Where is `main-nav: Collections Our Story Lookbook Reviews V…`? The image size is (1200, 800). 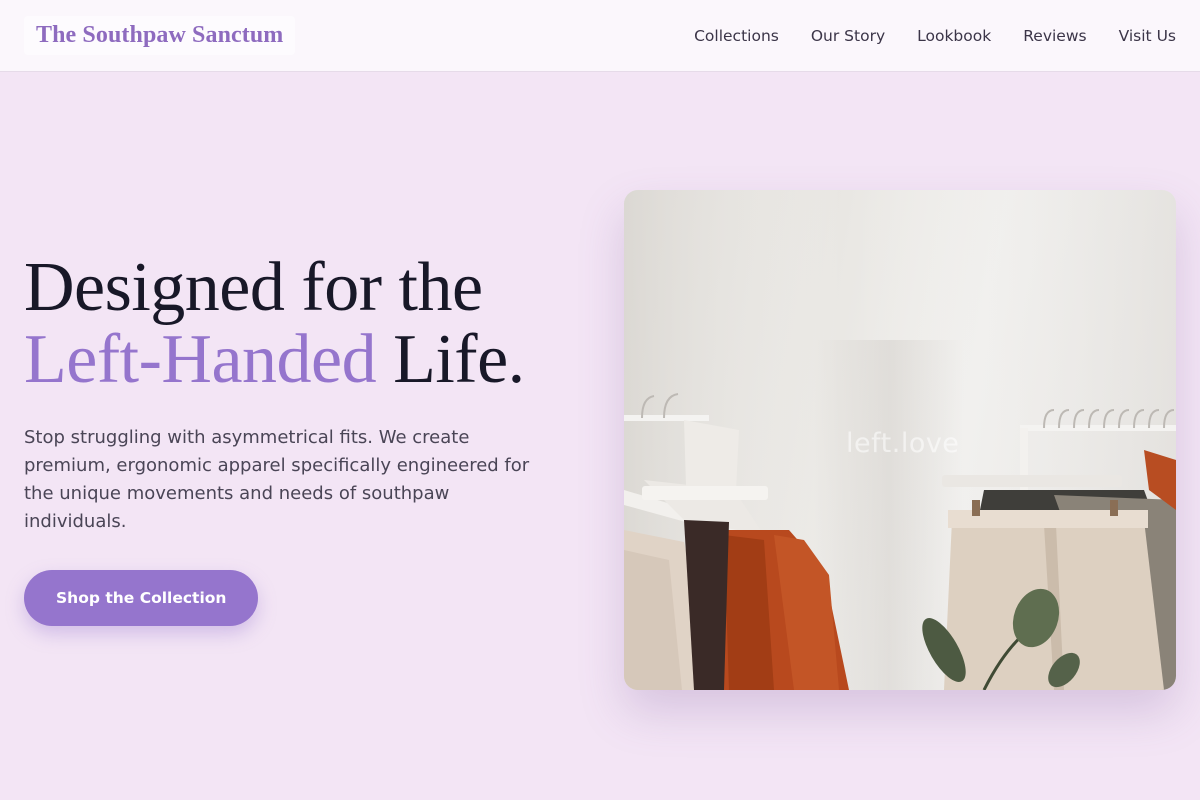
main-nav: Collections Our Story Lookbook Reviews V… is located at coordinates (935, 36).